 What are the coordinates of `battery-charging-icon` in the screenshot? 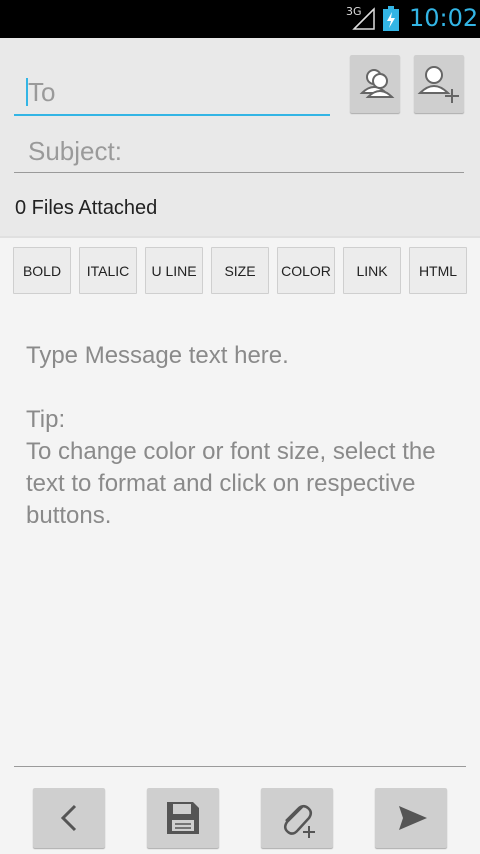 It's located at (391, 21).